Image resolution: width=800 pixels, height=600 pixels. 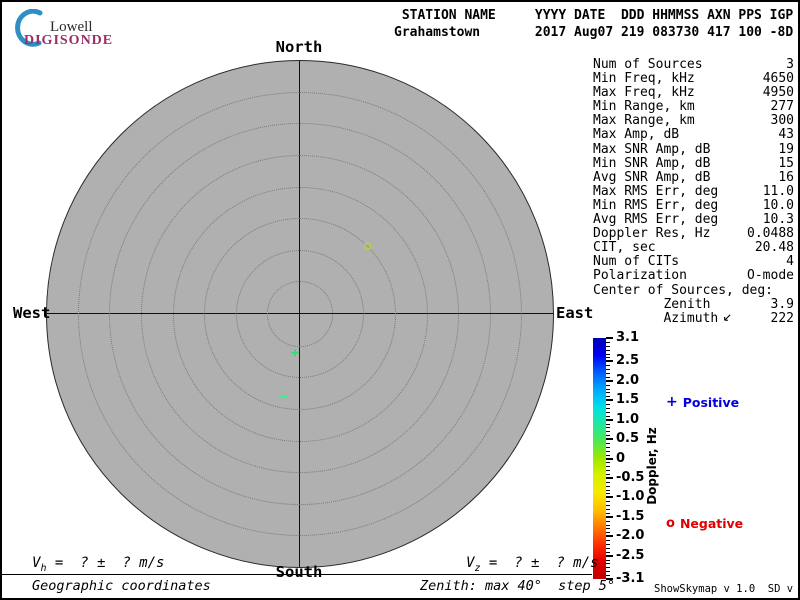 I want to click on stat-row: Num of CITs 4, so click(x=693, y=262).